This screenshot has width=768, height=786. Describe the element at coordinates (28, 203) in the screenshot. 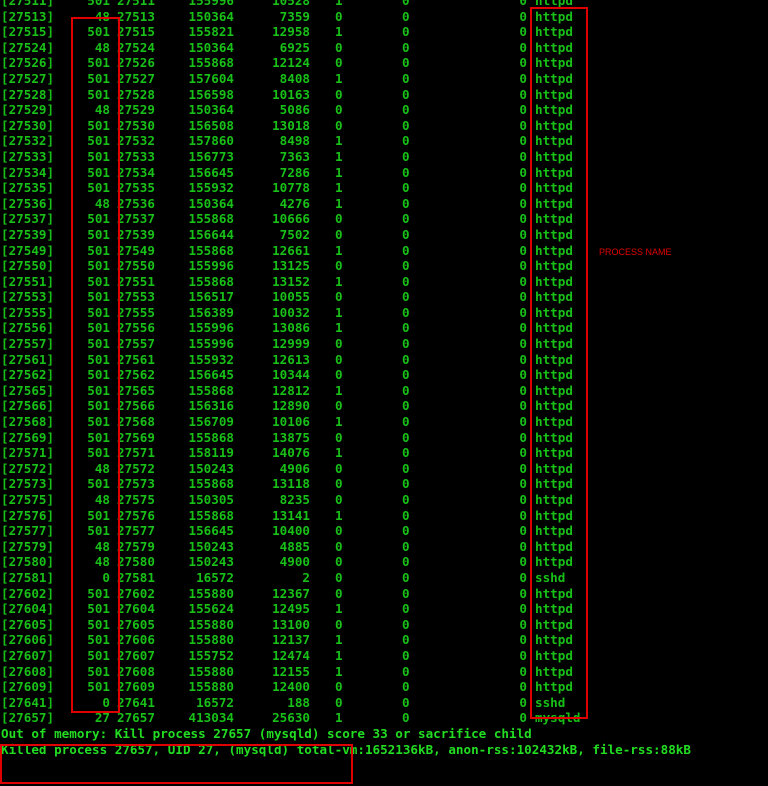

I see `pid-cell: [27536]` at that location.